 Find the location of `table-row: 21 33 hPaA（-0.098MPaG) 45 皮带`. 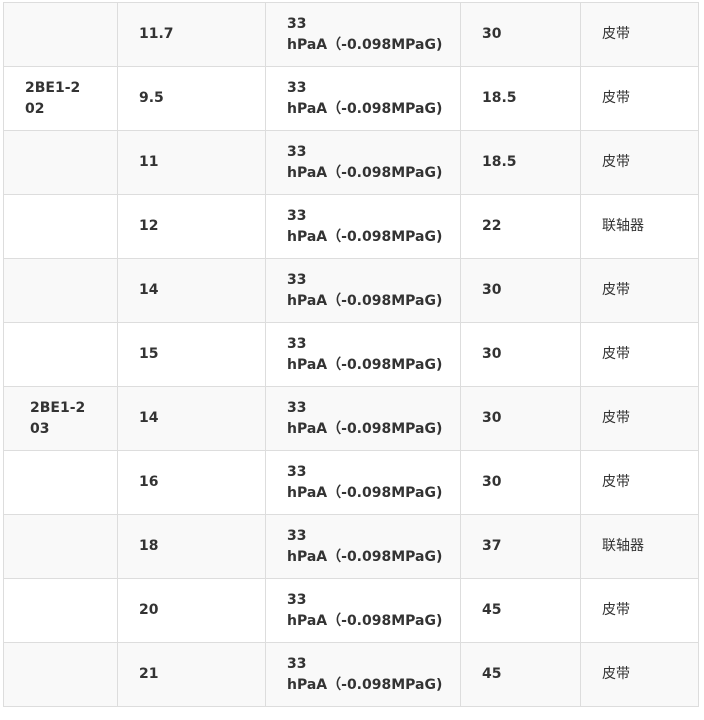

table-row: 21 33 hPaA（-0.098MPaG) 45 皮带 is located at coordinates (351, 674).